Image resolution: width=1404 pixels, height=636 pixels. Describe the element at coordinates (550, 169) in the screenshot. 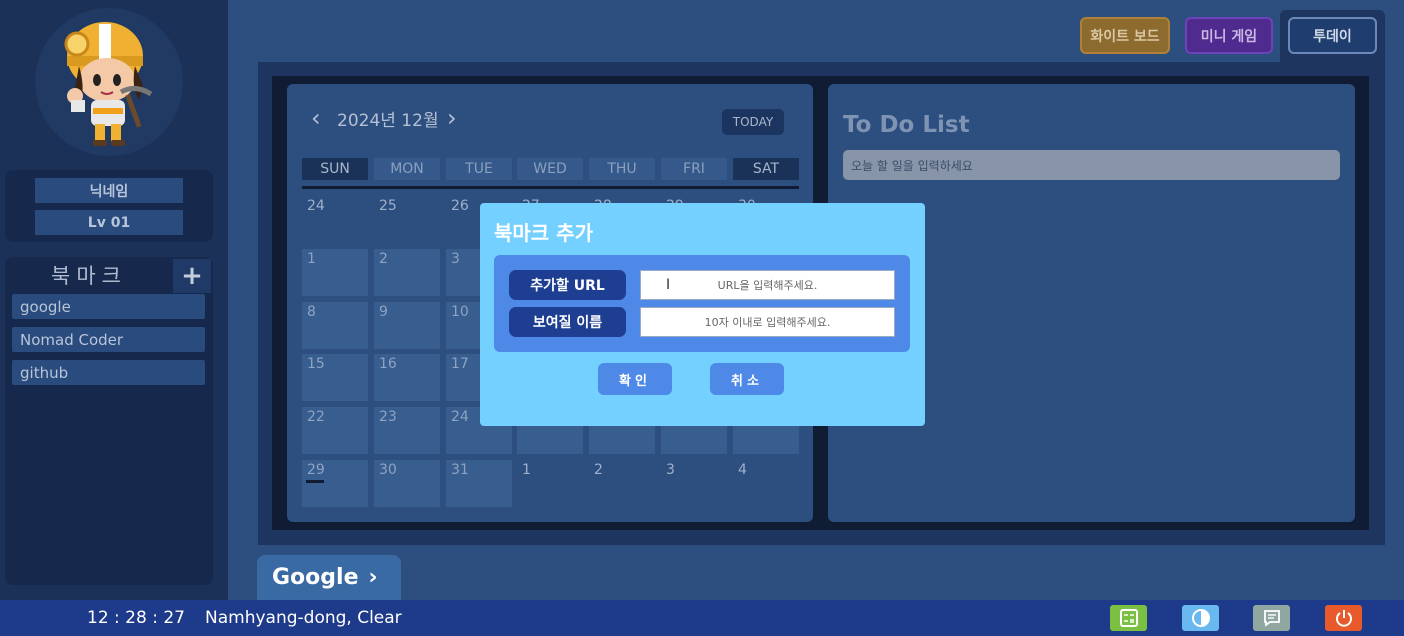

I see `weekday-header: WED` at that location.